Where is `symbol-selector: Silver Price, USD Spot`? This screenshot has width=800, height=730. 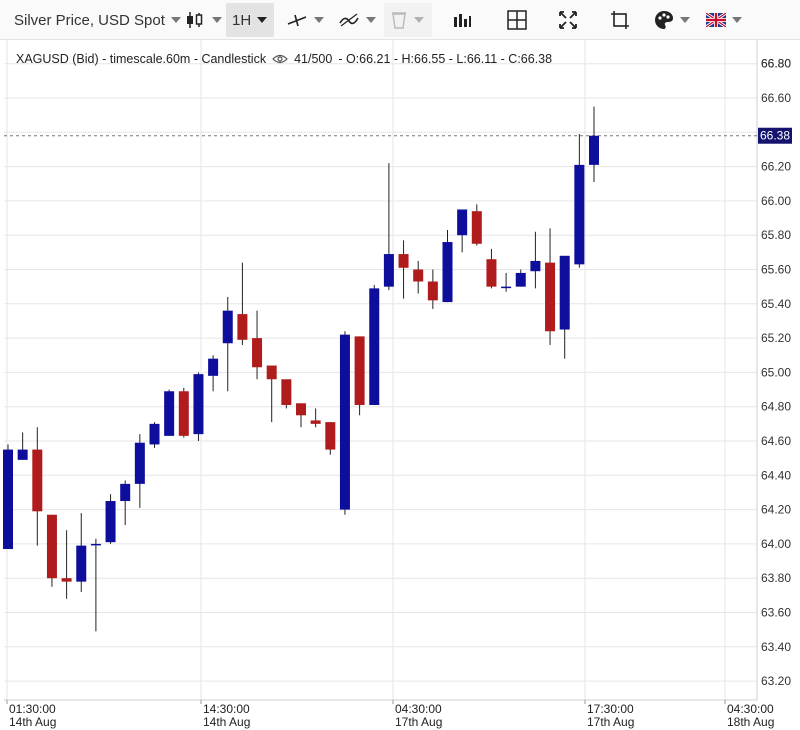
symbol-selector: Silver Price, USD Spot is located at coordinates (97, 20).